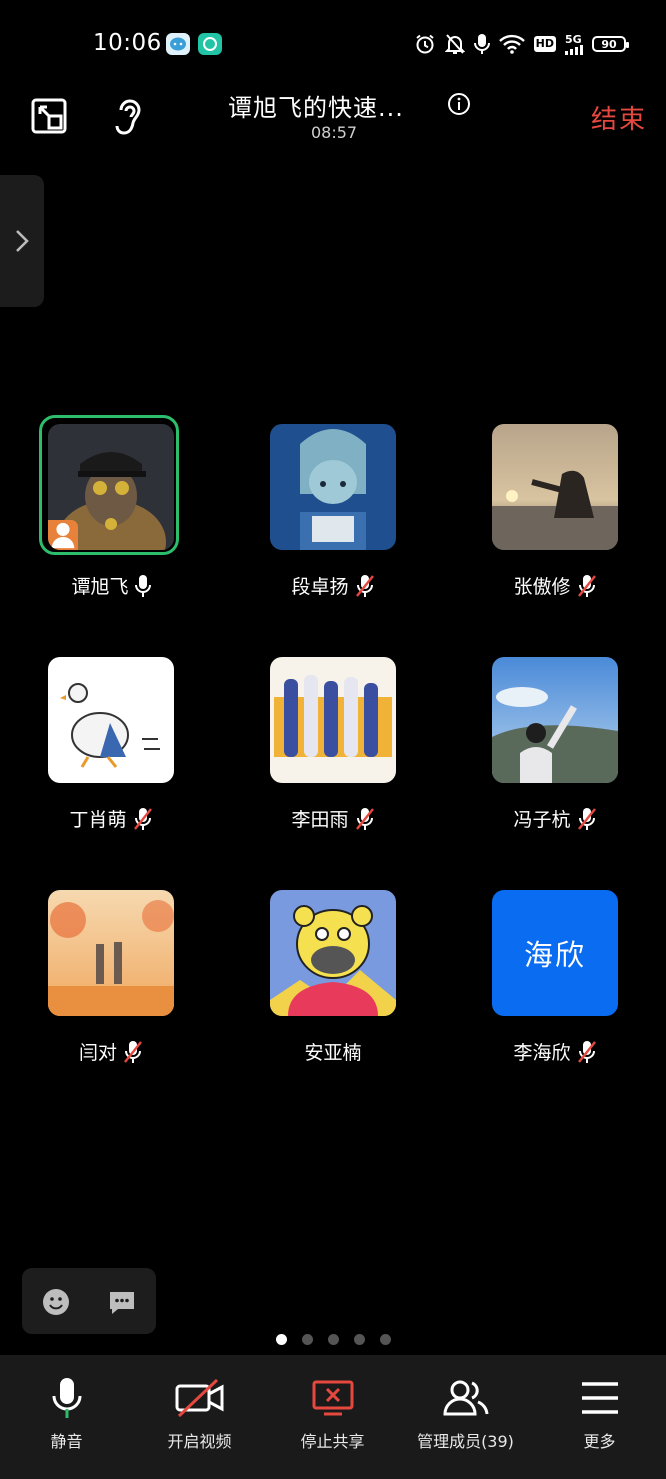  Describe the element at coordinates (542, 587) in the screenshot. I see `participant-name: 张傲修` at that location.